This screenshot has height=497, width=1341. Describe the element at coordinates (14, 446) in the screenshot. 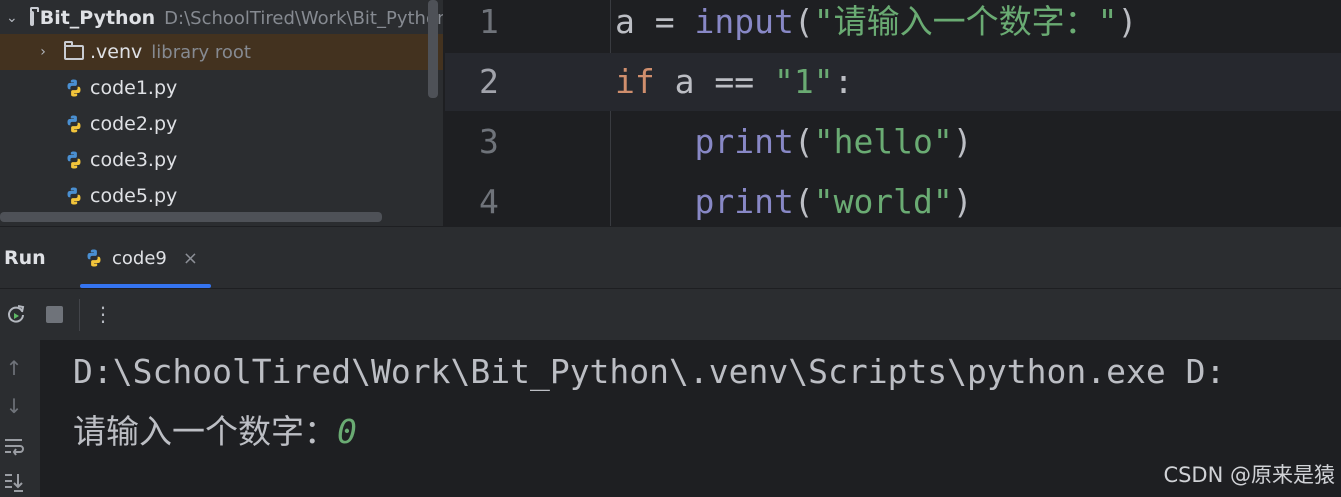

I see `soft-wrap-icon` at that location.